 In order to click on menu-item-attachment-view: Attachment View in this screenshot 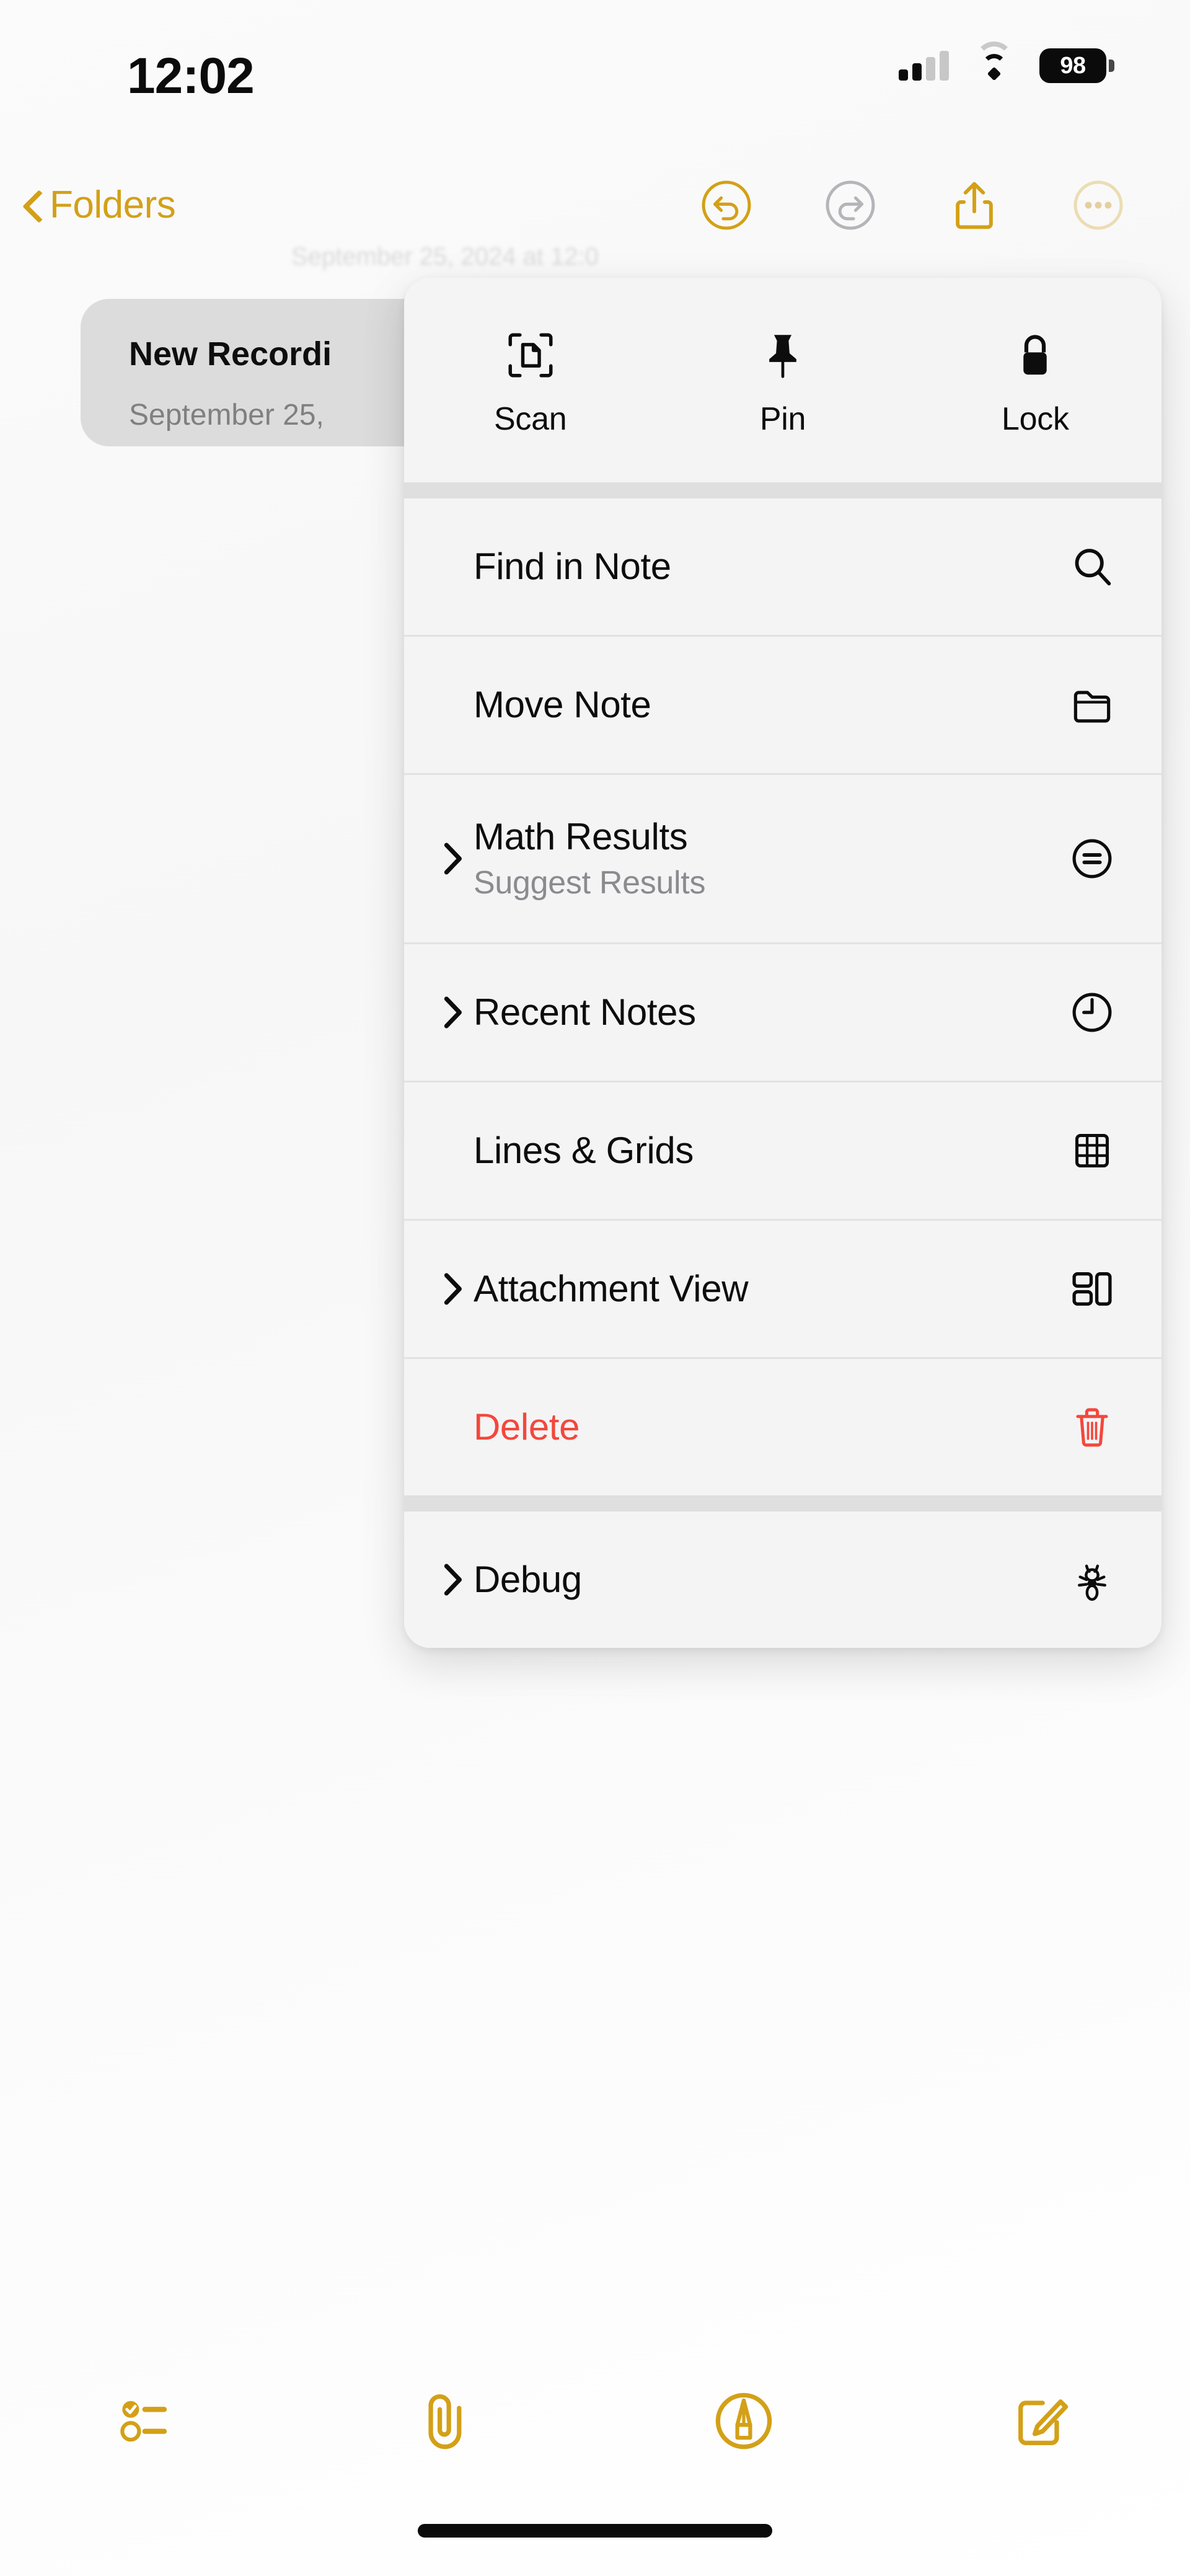, I will do `click(782, 1289)`.